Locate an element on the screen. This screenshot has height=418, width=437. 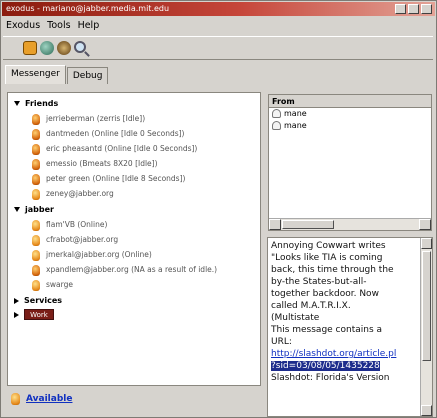
horizontal-scrollbar is located at coordinates (350, 224).